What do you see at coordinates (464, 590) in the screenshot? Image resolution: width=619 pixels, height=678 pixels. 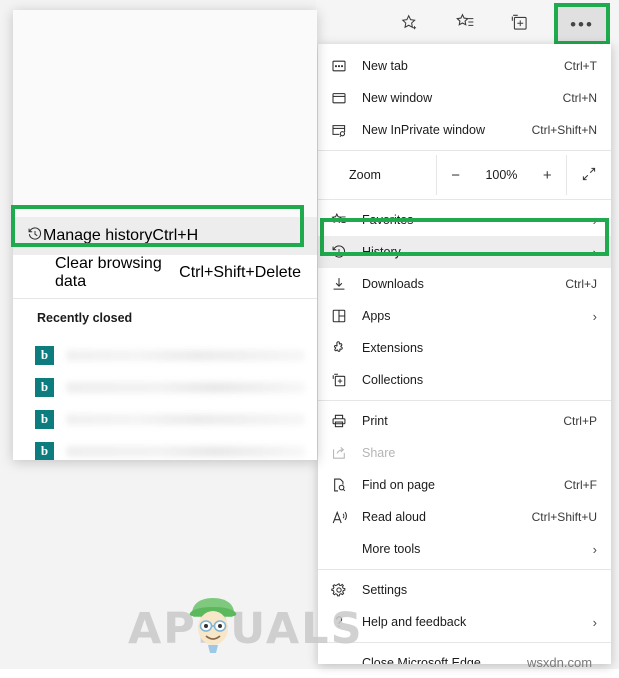 I see `menu-item-settings: Settings` at bounding box center [464, 590].